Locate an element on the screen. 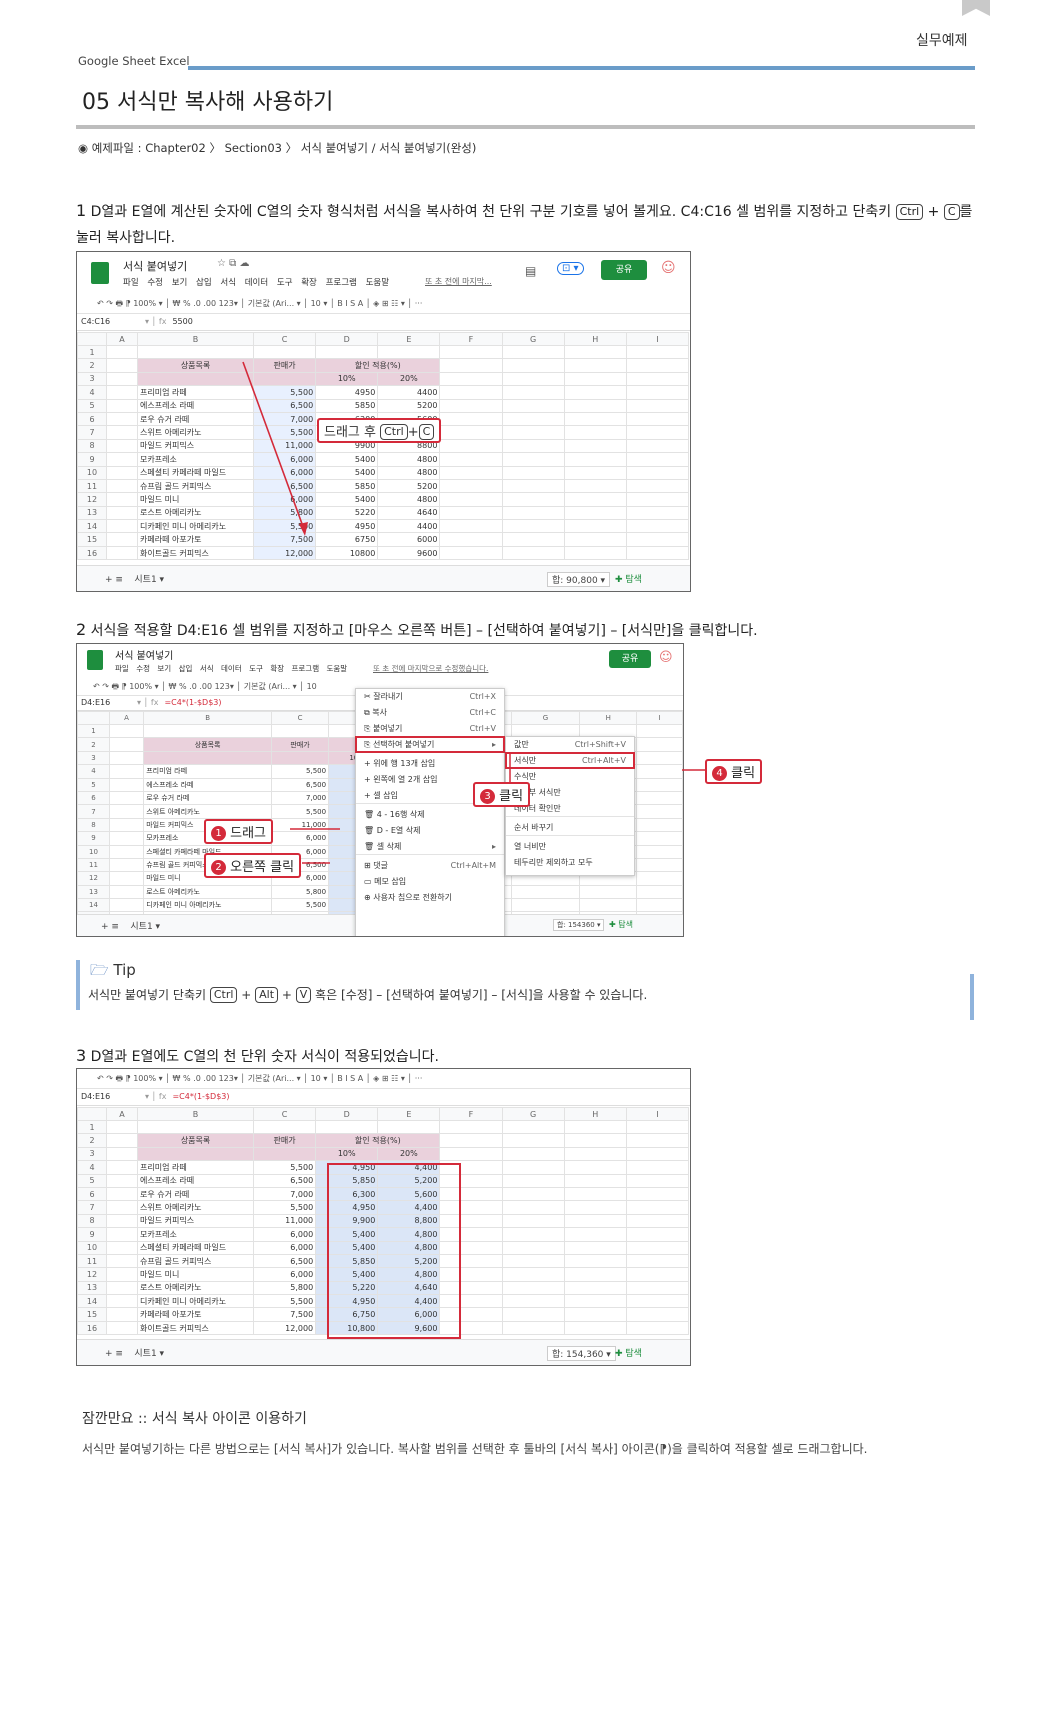  price-cell: 11,000 is located at coordinates (285, 1221).